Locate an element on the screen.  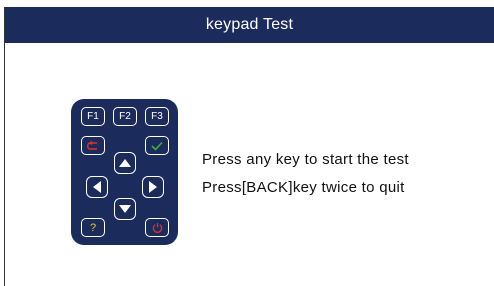
f3-key-label: F3 is located at coordinates (157, 116).